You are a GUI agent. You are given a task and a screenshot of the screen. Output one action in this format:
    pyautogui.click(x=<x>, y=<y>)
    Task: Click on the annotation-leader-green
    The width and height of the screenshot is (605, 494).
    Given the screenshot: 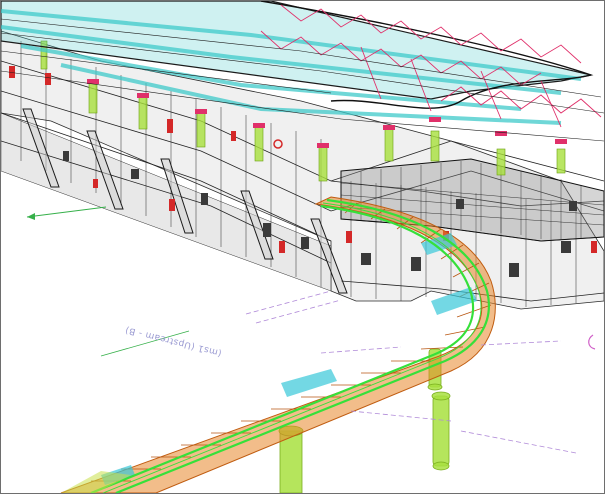 What is the action you would take?
    pyautogui.click(x=66, y=212)
    